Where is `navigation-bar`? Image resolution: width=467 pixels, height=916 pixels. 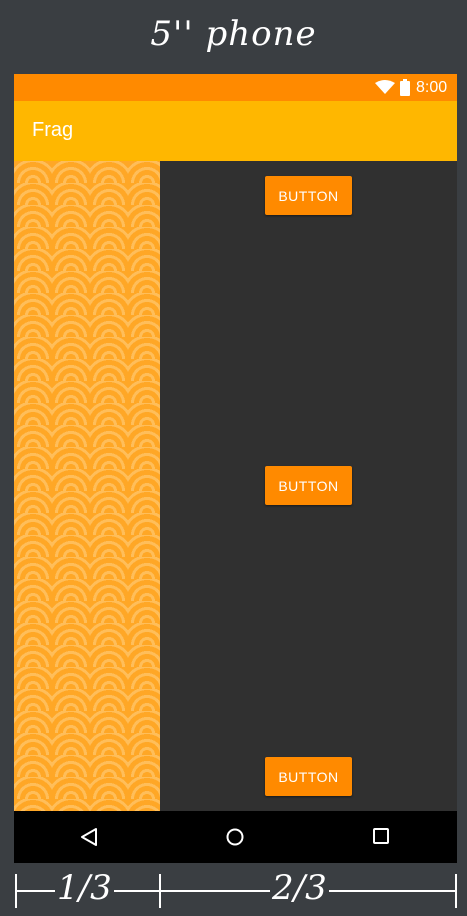
navigation-bar is located at coordinates (235, 837).